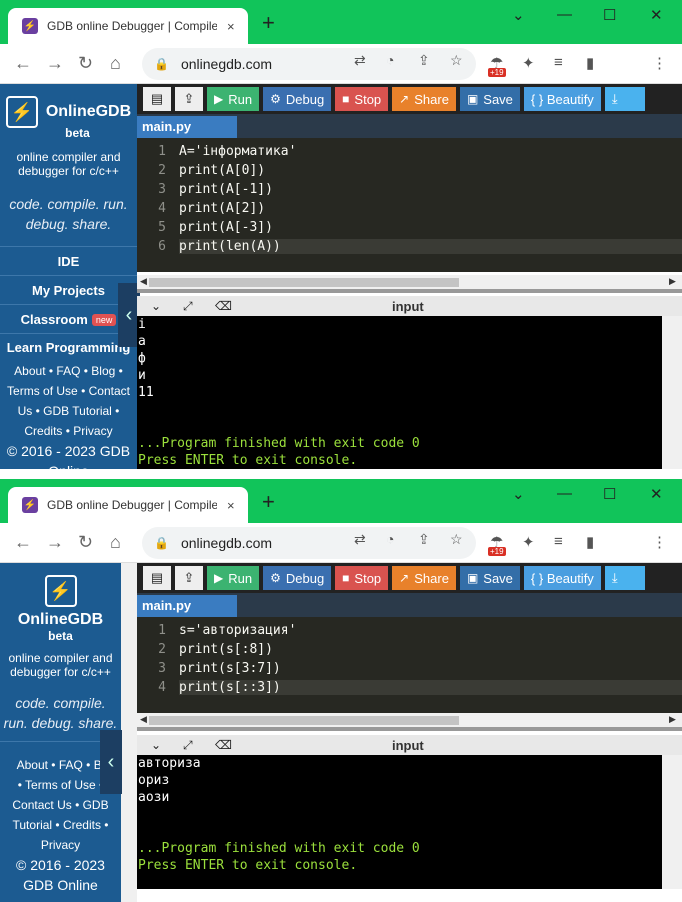  Describe the element at coordinates (68, 347) in the screenshot. I see `nav-learn-programming: Learn Programming` at that location.